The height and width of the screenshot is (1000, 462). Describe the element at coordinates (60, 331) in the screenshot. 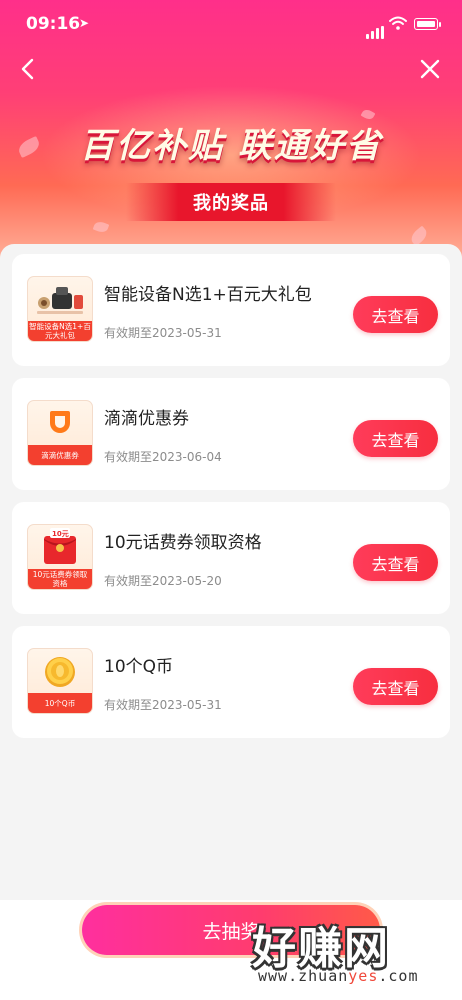

I see `thumbnail-label: 智能设备N选1+百元大礼包` at that location.